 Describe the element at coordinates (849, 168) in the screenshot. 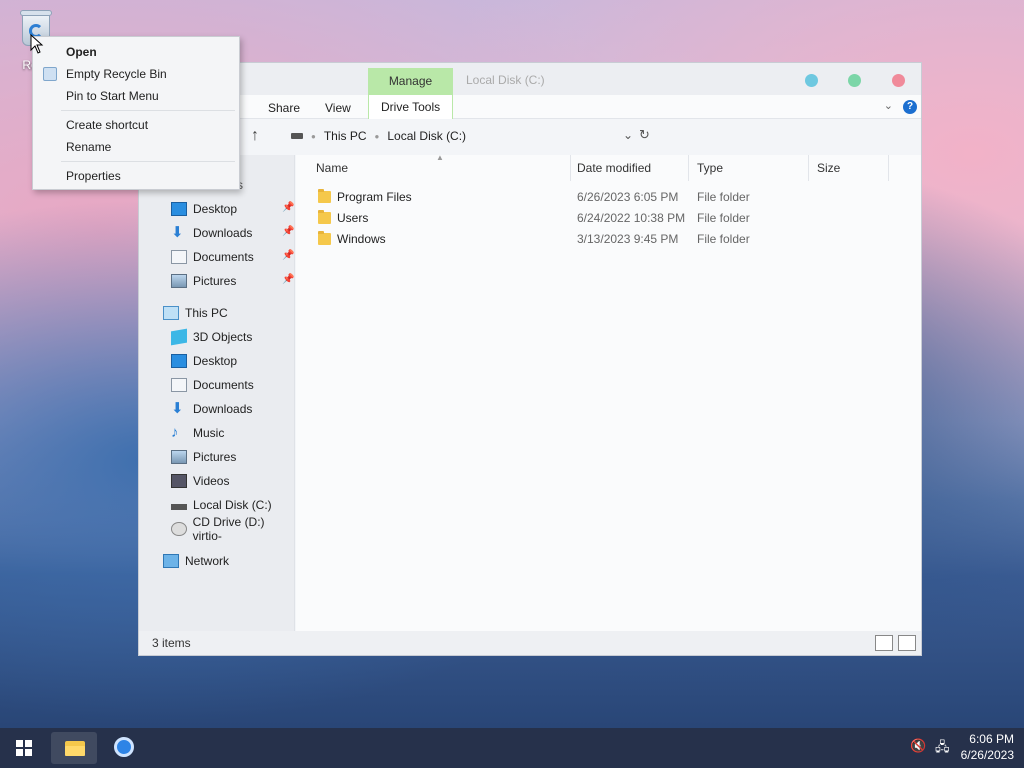

I see `column-header-size: Size` at that location.